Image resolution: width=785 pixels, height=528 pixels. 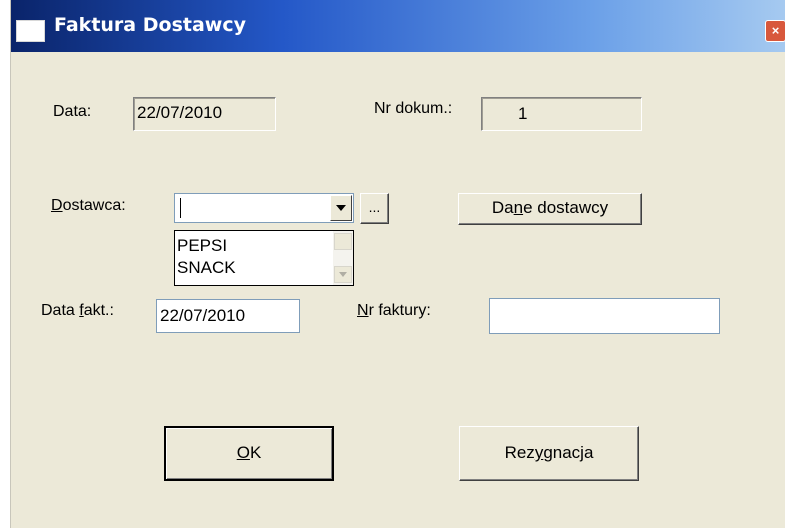 What do you see at coordinates (72, 111) in the screenshot?
I see `data-label: Data:` at bounding box center [72, 111].